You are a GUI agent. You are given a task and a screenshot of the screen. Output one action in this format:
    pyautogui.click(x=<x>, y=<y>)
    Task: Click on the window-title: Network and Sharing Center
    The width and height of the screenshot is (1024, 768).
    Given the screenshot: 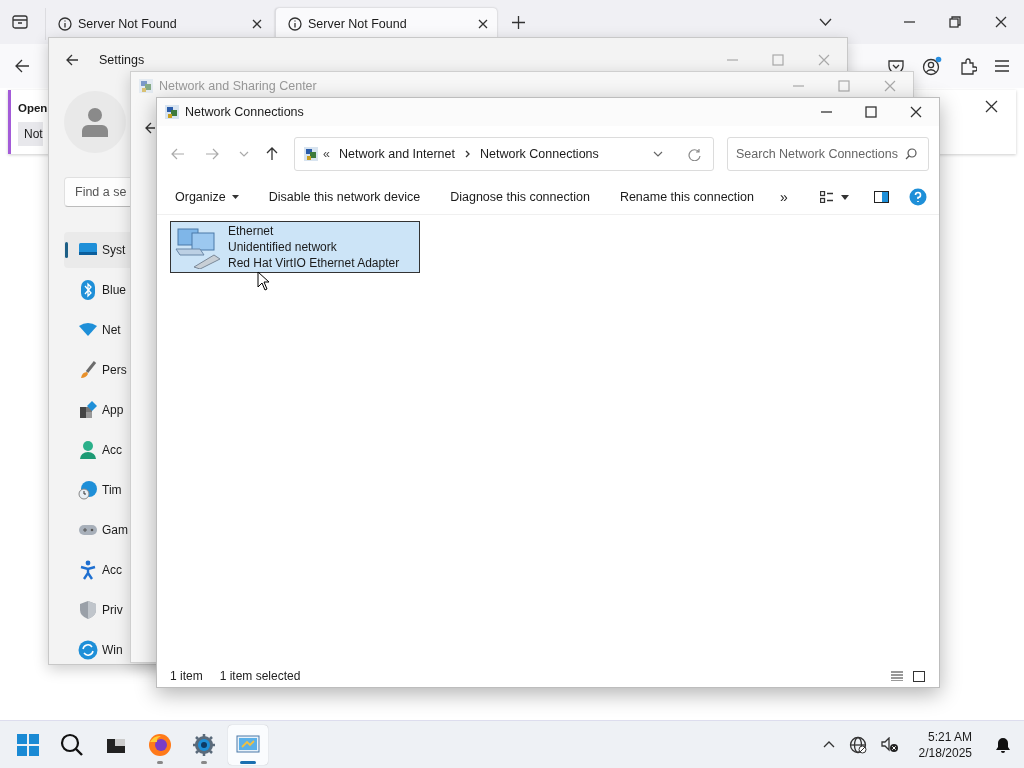 What is the action you would take?
    pyautogui.click(x=238, y=86)
    